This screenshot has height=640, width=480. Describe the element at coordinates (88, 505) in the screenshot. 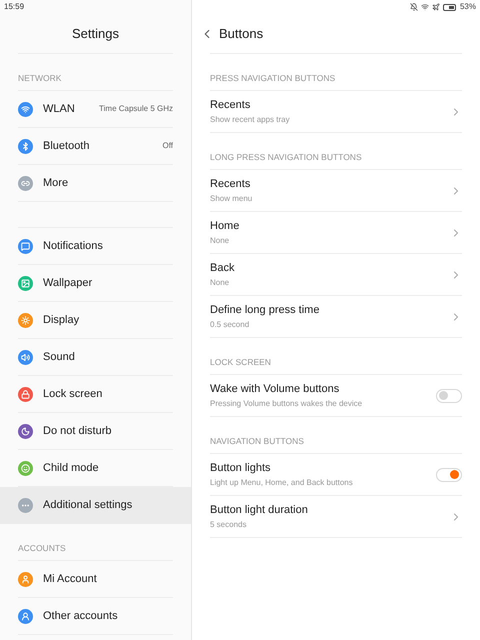

I see `item-label: Additional settings` at that location.